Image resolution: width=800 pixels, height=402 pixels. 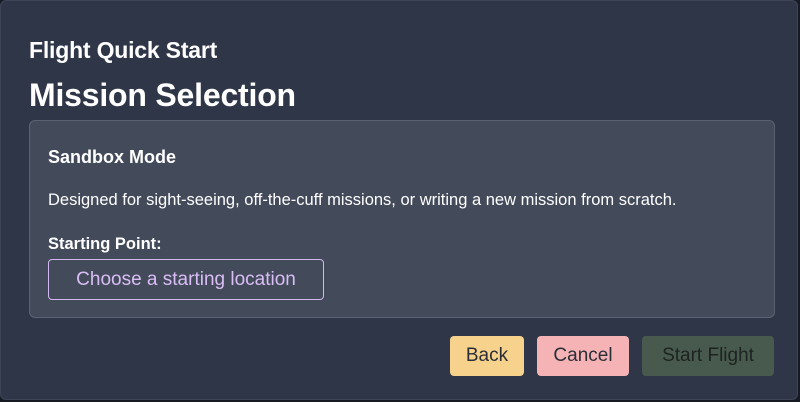 I want to click on dialog-subtitle: Flight Quick Start, so click(x=123, y=50).